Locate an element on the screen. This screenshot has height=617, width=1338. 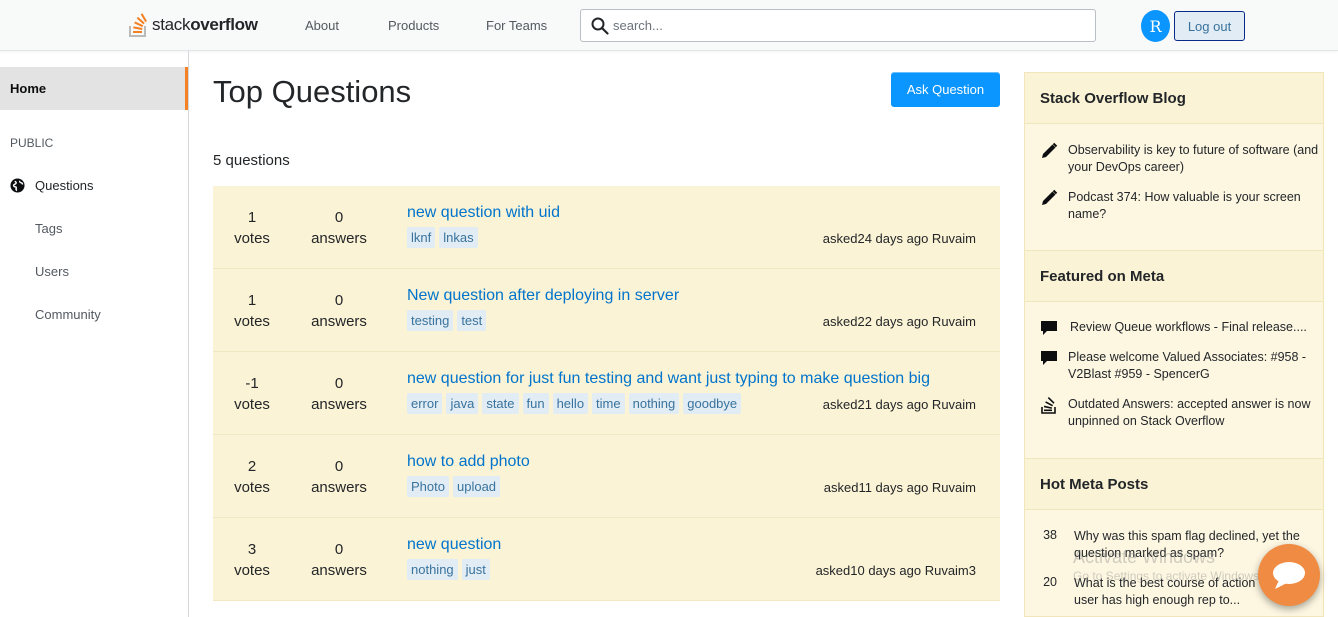
asked-info: asked11 days ago Ruvaim is located at coordinates (899, 487).